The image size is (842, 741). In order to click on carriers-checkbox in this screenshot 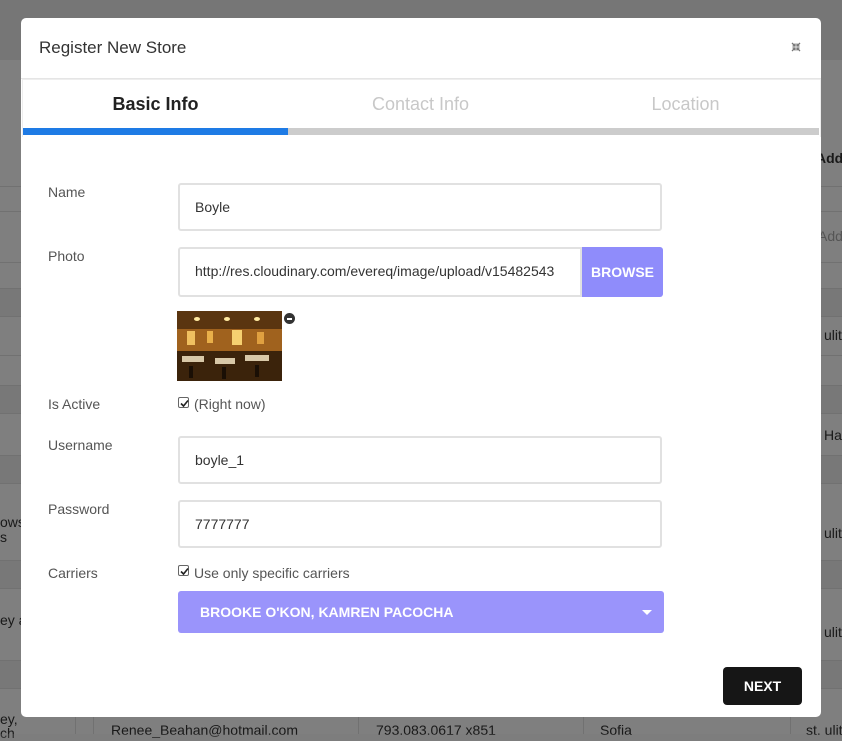, I will do `click(183, 570)`.